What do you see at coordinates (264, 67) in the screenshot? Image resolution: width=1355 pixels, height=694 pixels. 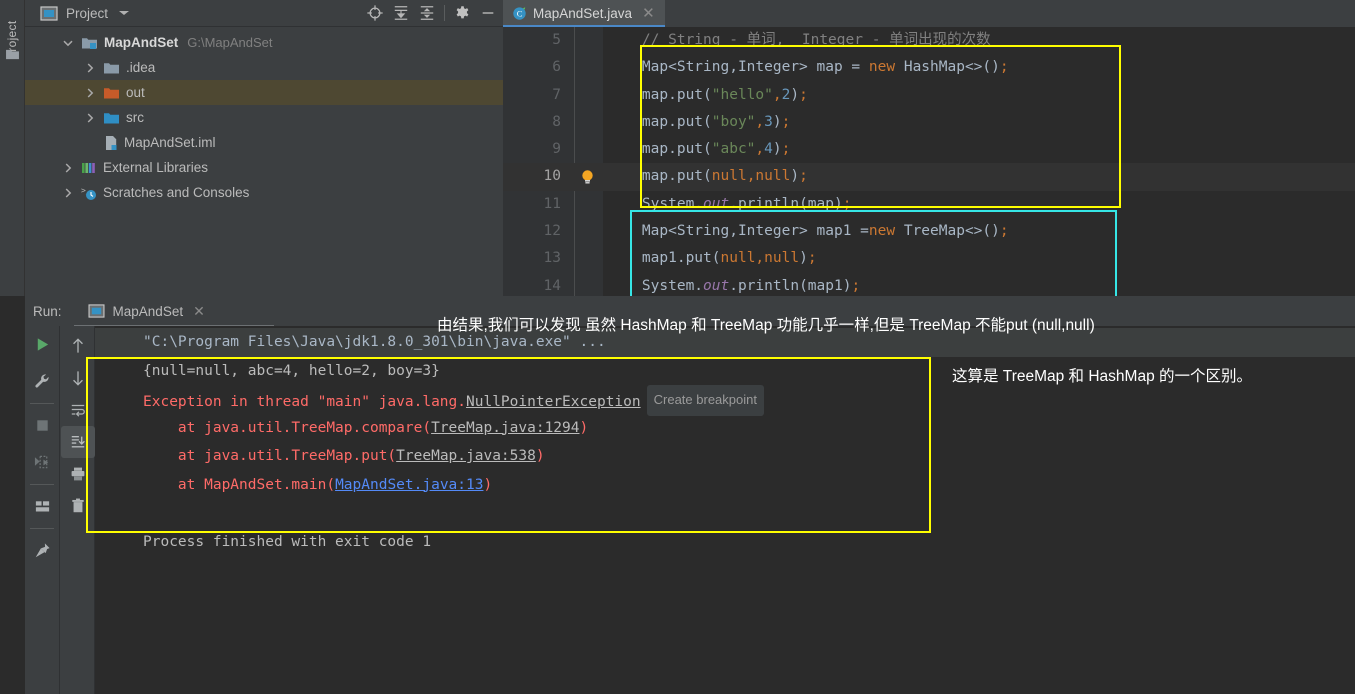 I see `tree-row-idea: .idea` at bounding box center [264, 67].